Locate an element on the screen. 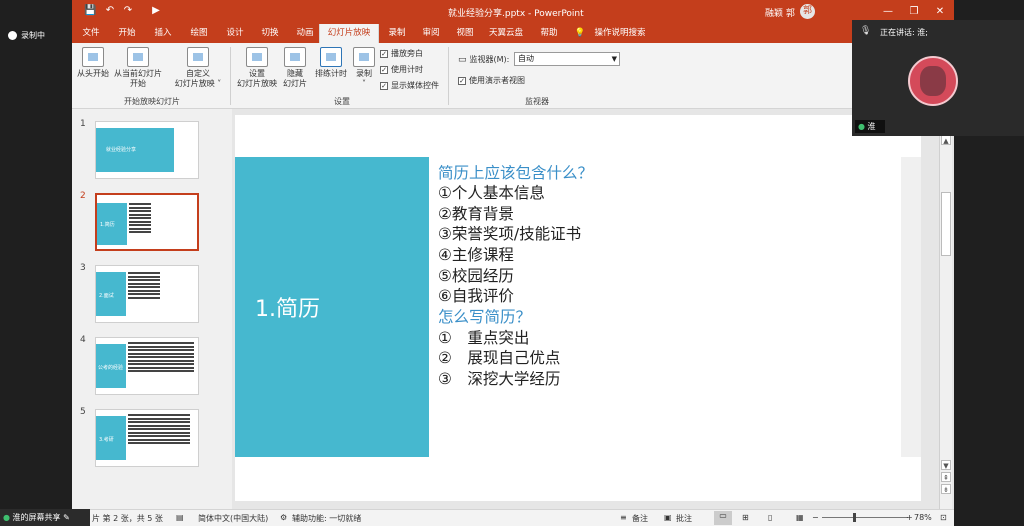 The height and width of the screenshot is (526, 1024). question-1: 简历上应该包含什么？ is located at coordinates (515, 173).